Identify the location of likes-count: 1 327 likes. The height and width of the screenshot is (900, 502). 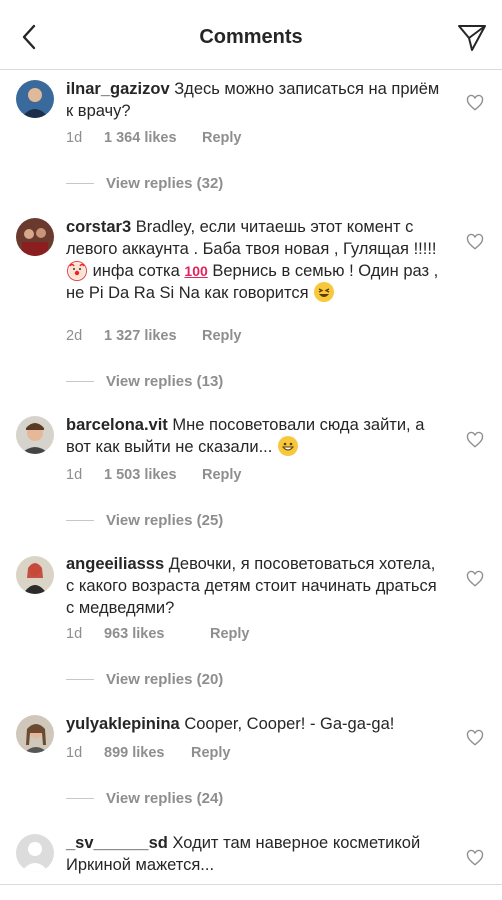
(153, 336).